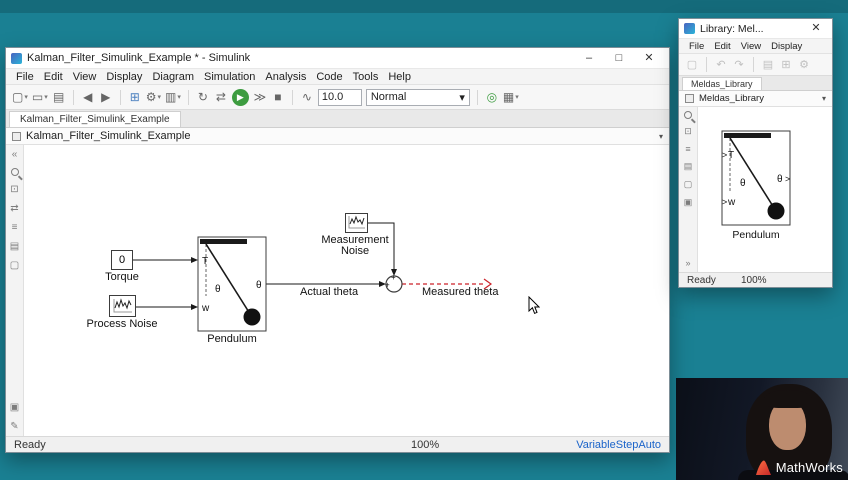 The image size is (848, 480). What do you see at coordinates (122, 277) in the screenshot?
I see `torque-label: Torque` at bounding box center [122, 277].